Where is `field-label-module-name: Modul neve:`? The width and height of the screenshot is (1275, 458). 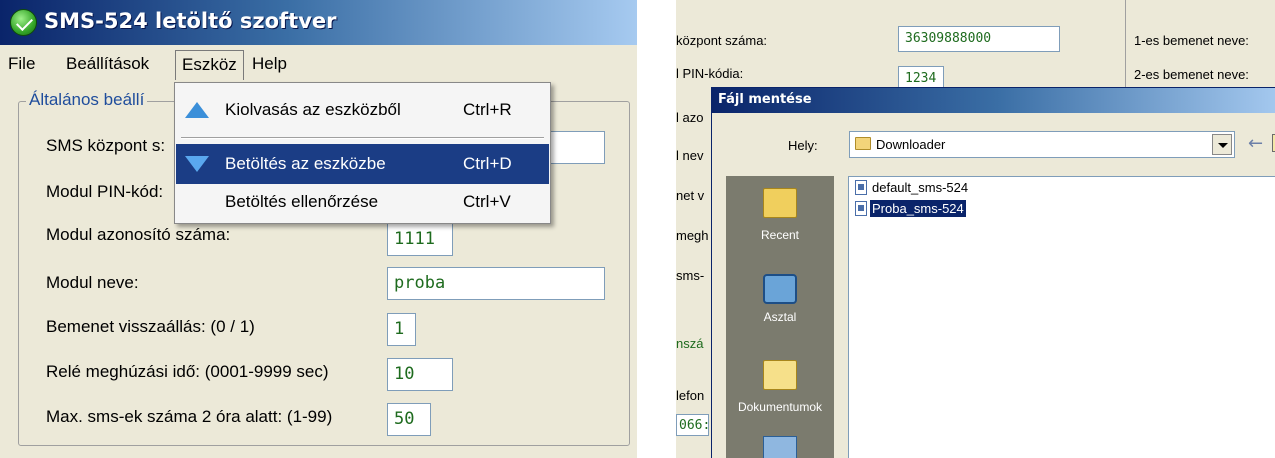
field-label-module-name: Modul neve: is located at coordinates (92, 282).